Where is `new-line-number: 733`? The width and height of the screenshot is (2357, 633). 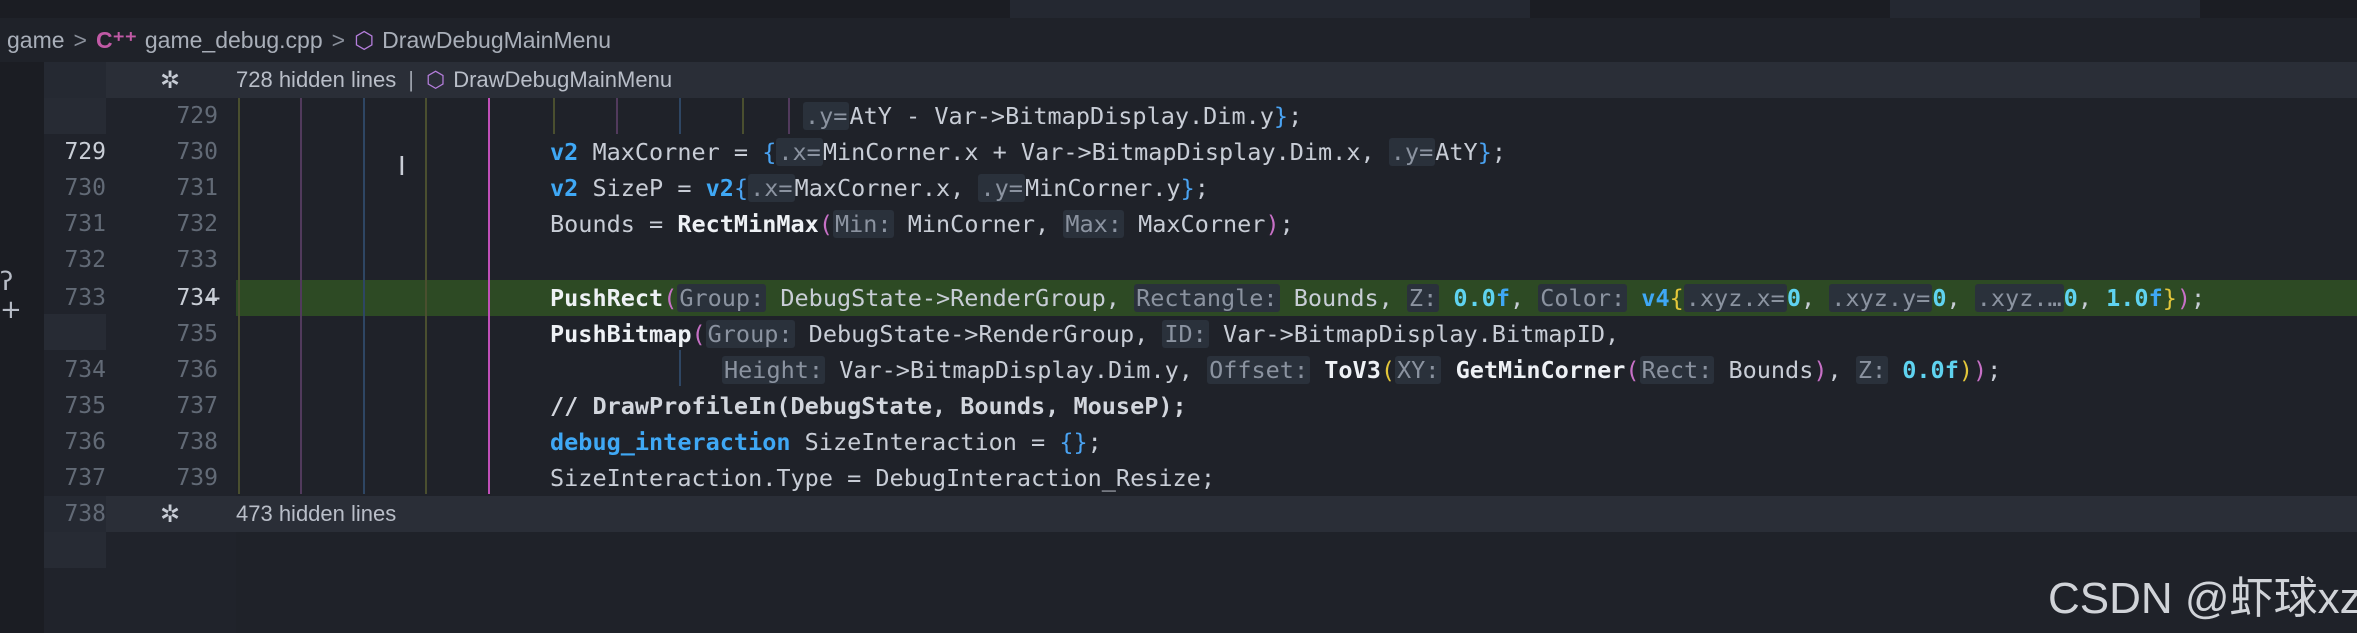
new-line-number: 733 is located at coordinates (197, 260).